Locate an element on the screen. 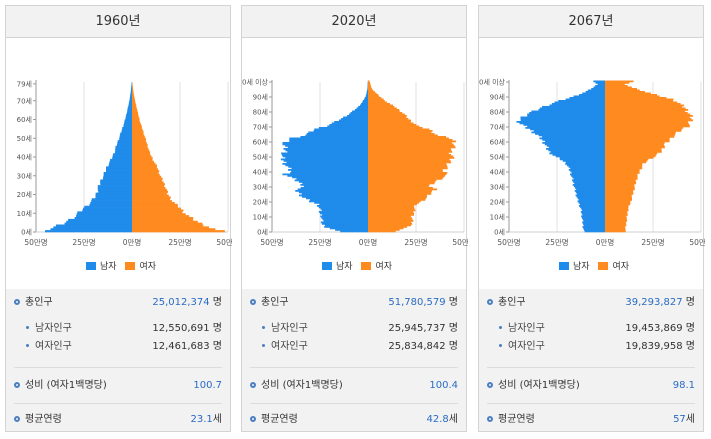  total-population-row: 총인구 39,293,827 명 is located at coordinates (591, 303).